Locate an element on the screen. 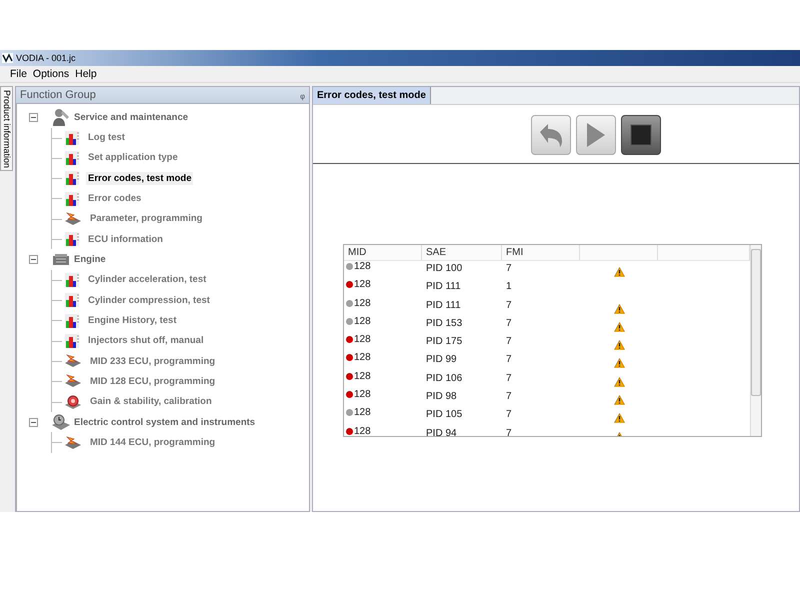  gauge-icon is located at coordinates (73, 402).